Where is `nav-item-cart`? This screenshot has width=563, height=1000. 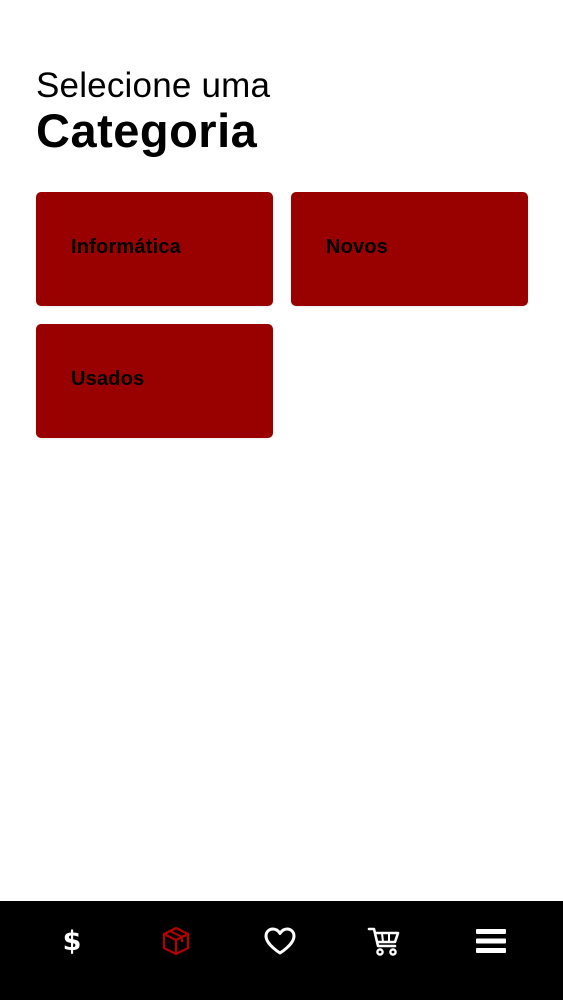
nav-item-cart is located at coordinates (384, 941).